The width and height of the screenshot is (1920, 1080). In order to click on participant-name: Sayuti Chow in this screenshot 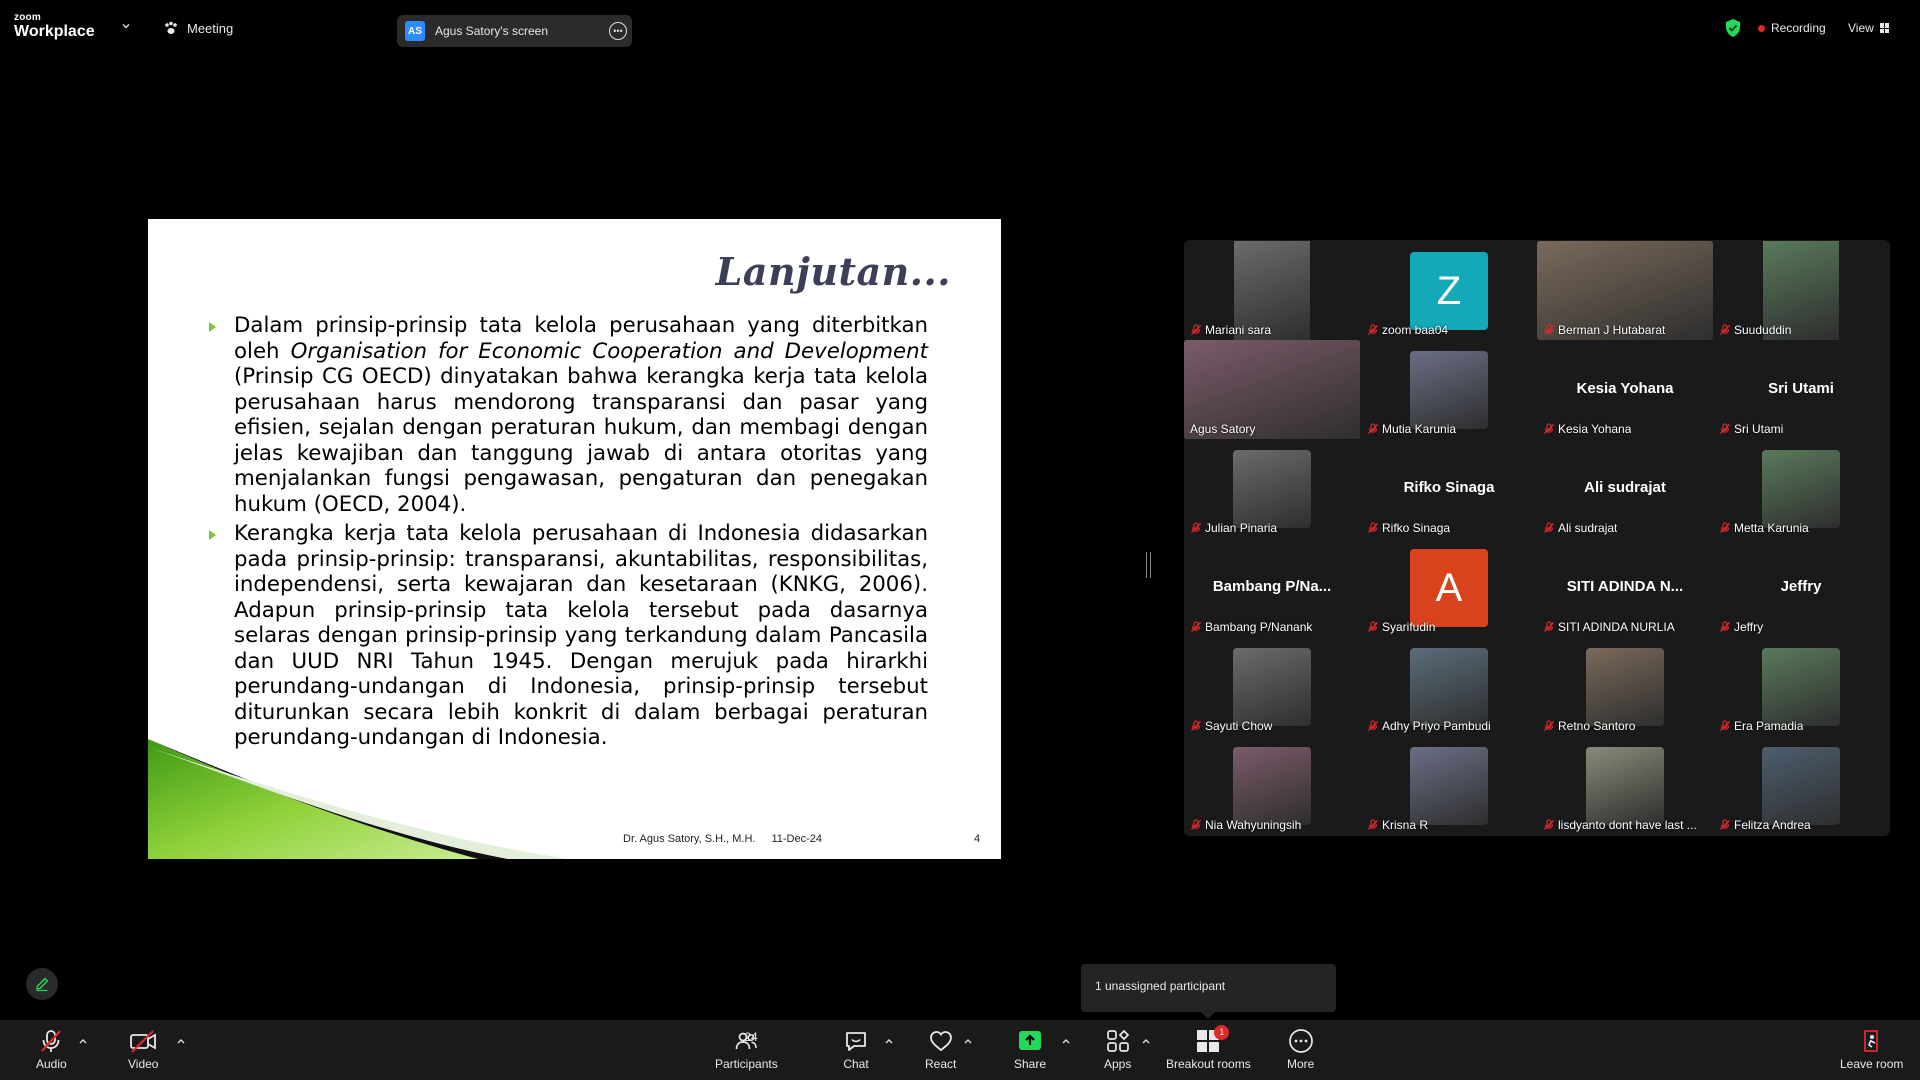, I will do `click(1239, 726)`.